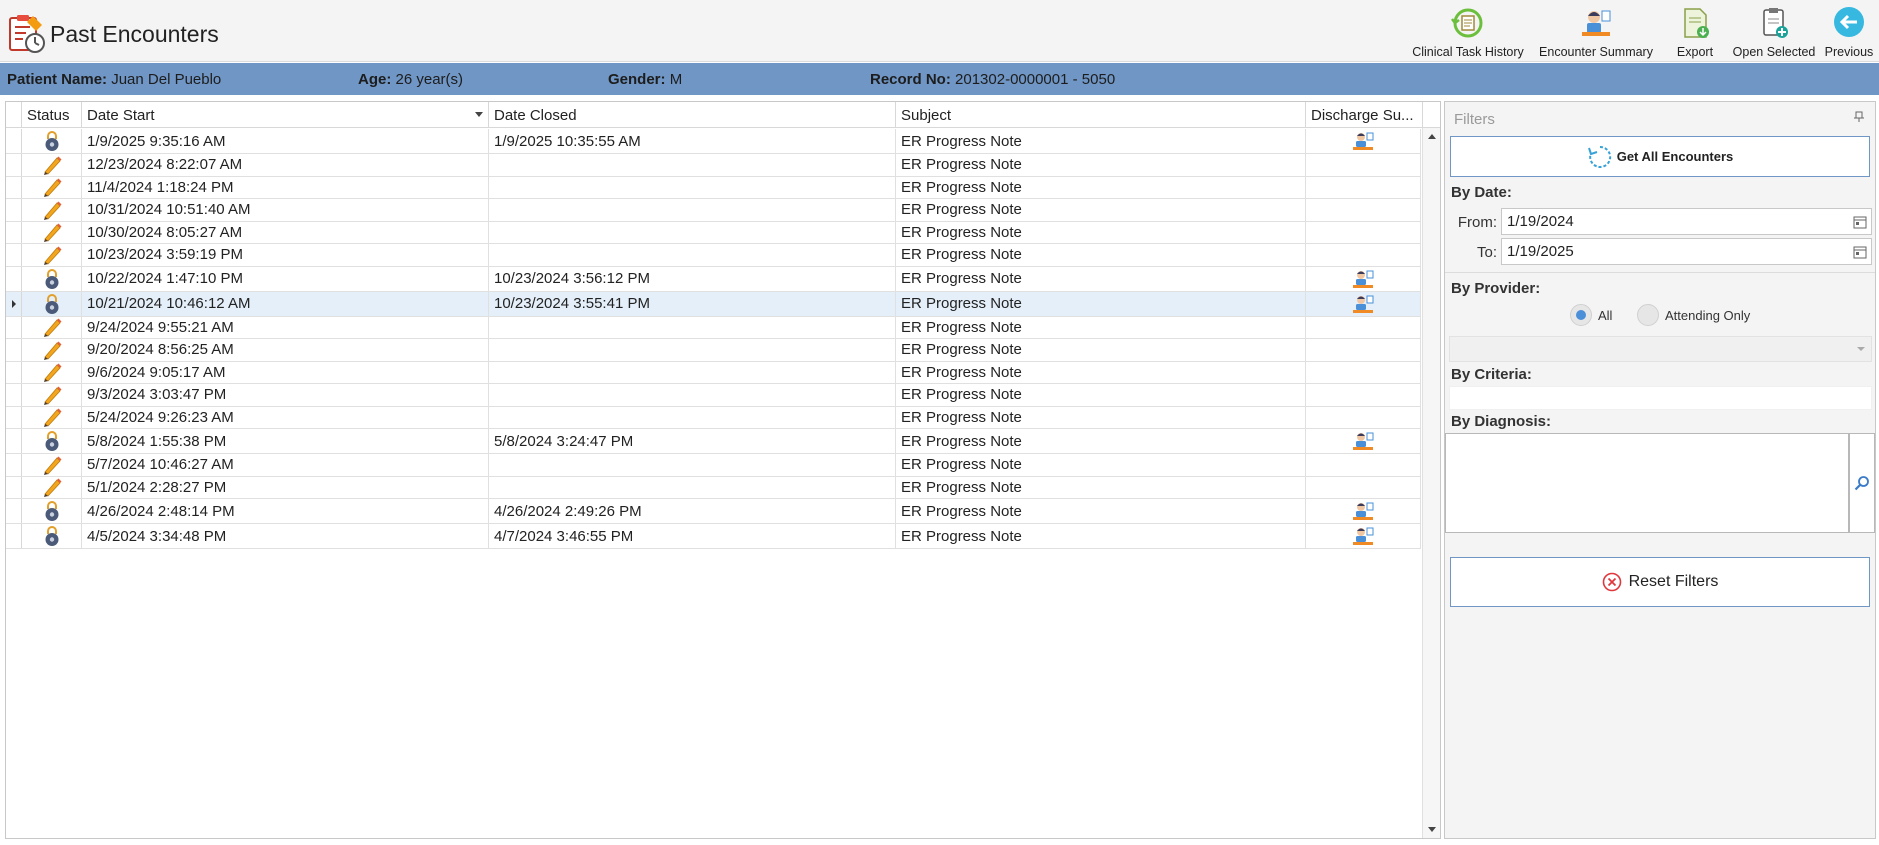  What do you see at coordinates (1660, 272) in the screenshot?
I see `divider` at bounding box center [1660, 272].